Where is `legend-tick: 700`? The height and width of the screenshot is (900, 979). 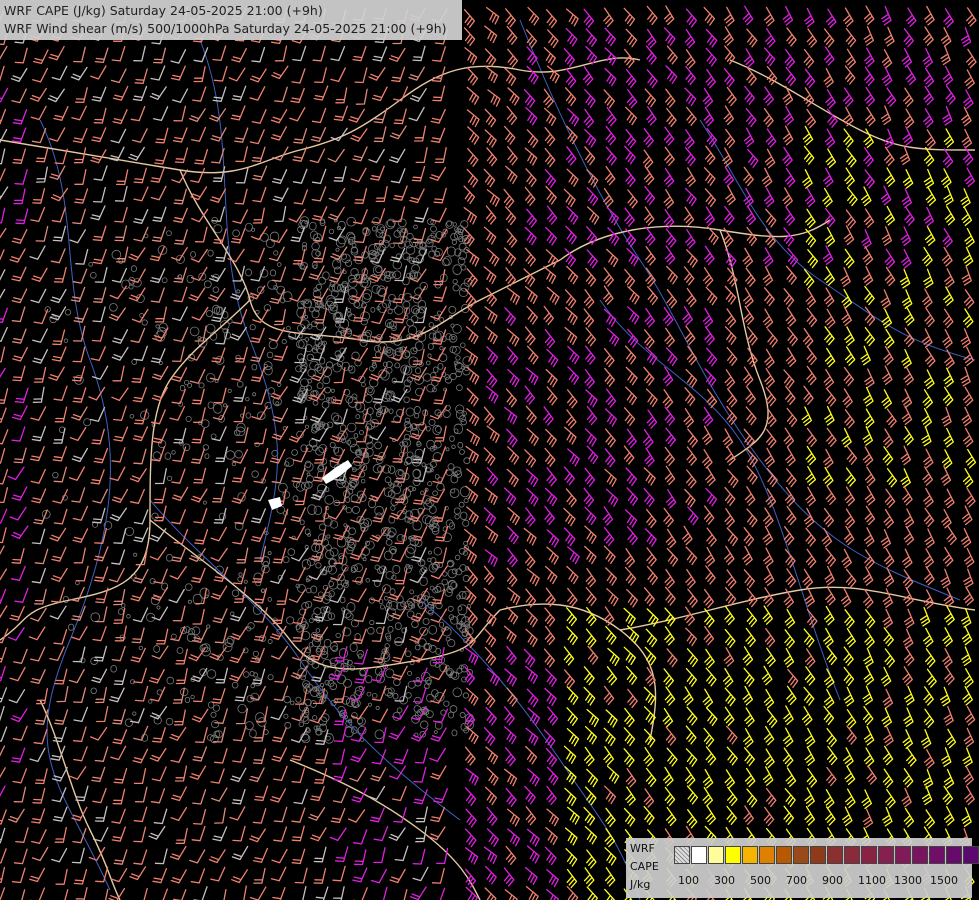
legend-tick: 700 is located at coordinates (796, 880).